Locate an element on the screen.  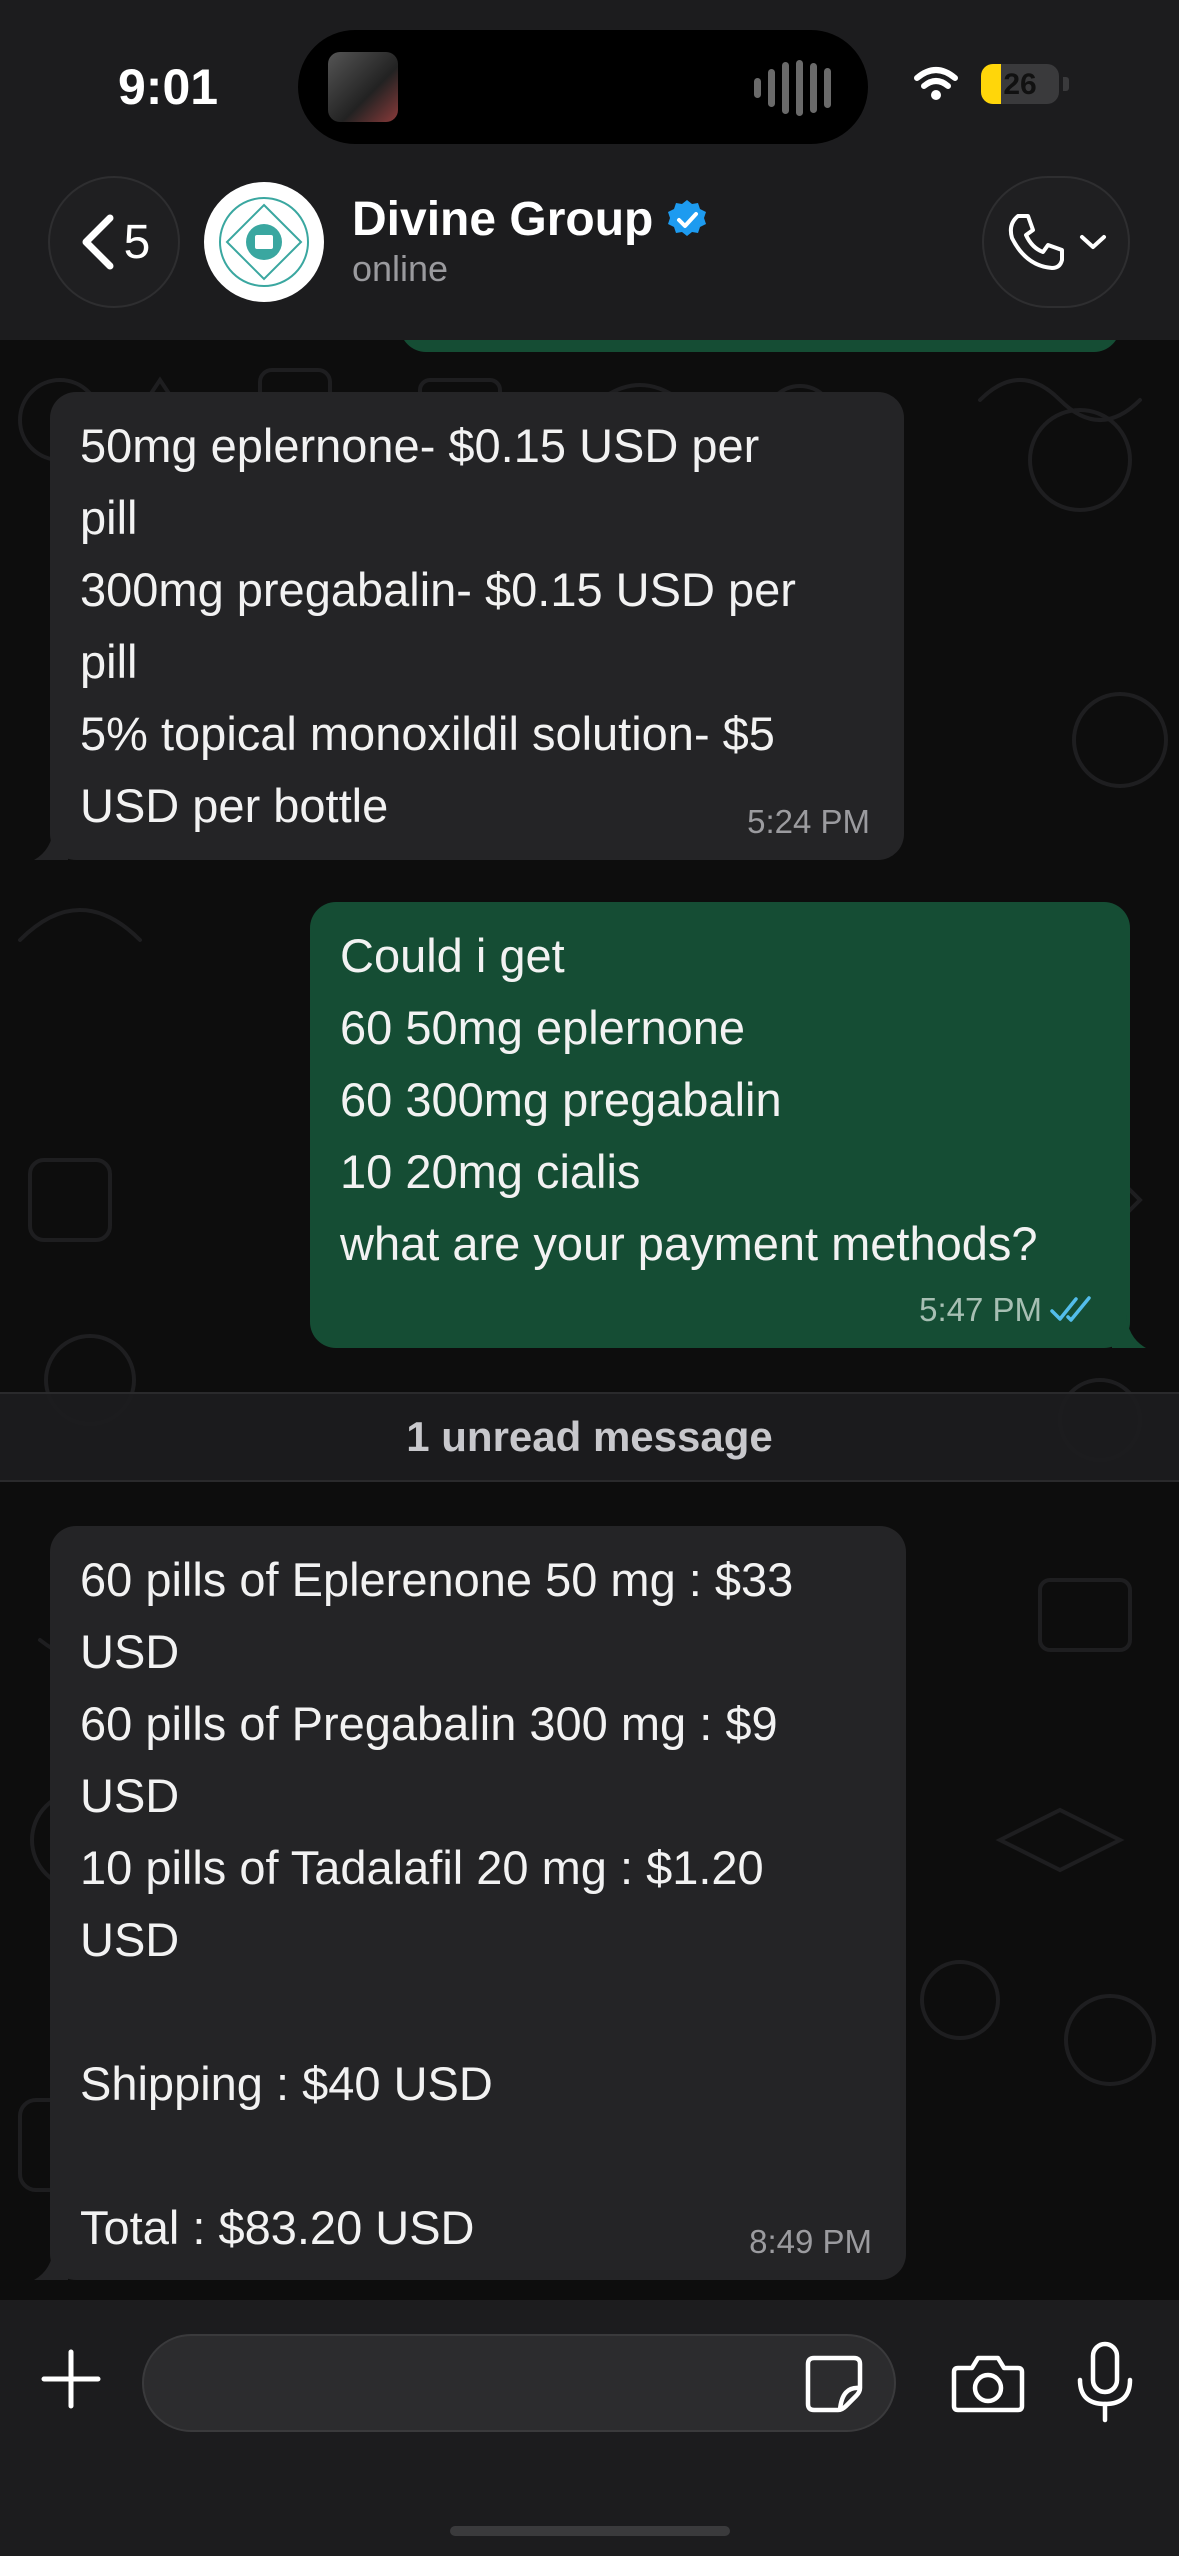
read-ticks-icon is located at coordinates (1070, 1309).